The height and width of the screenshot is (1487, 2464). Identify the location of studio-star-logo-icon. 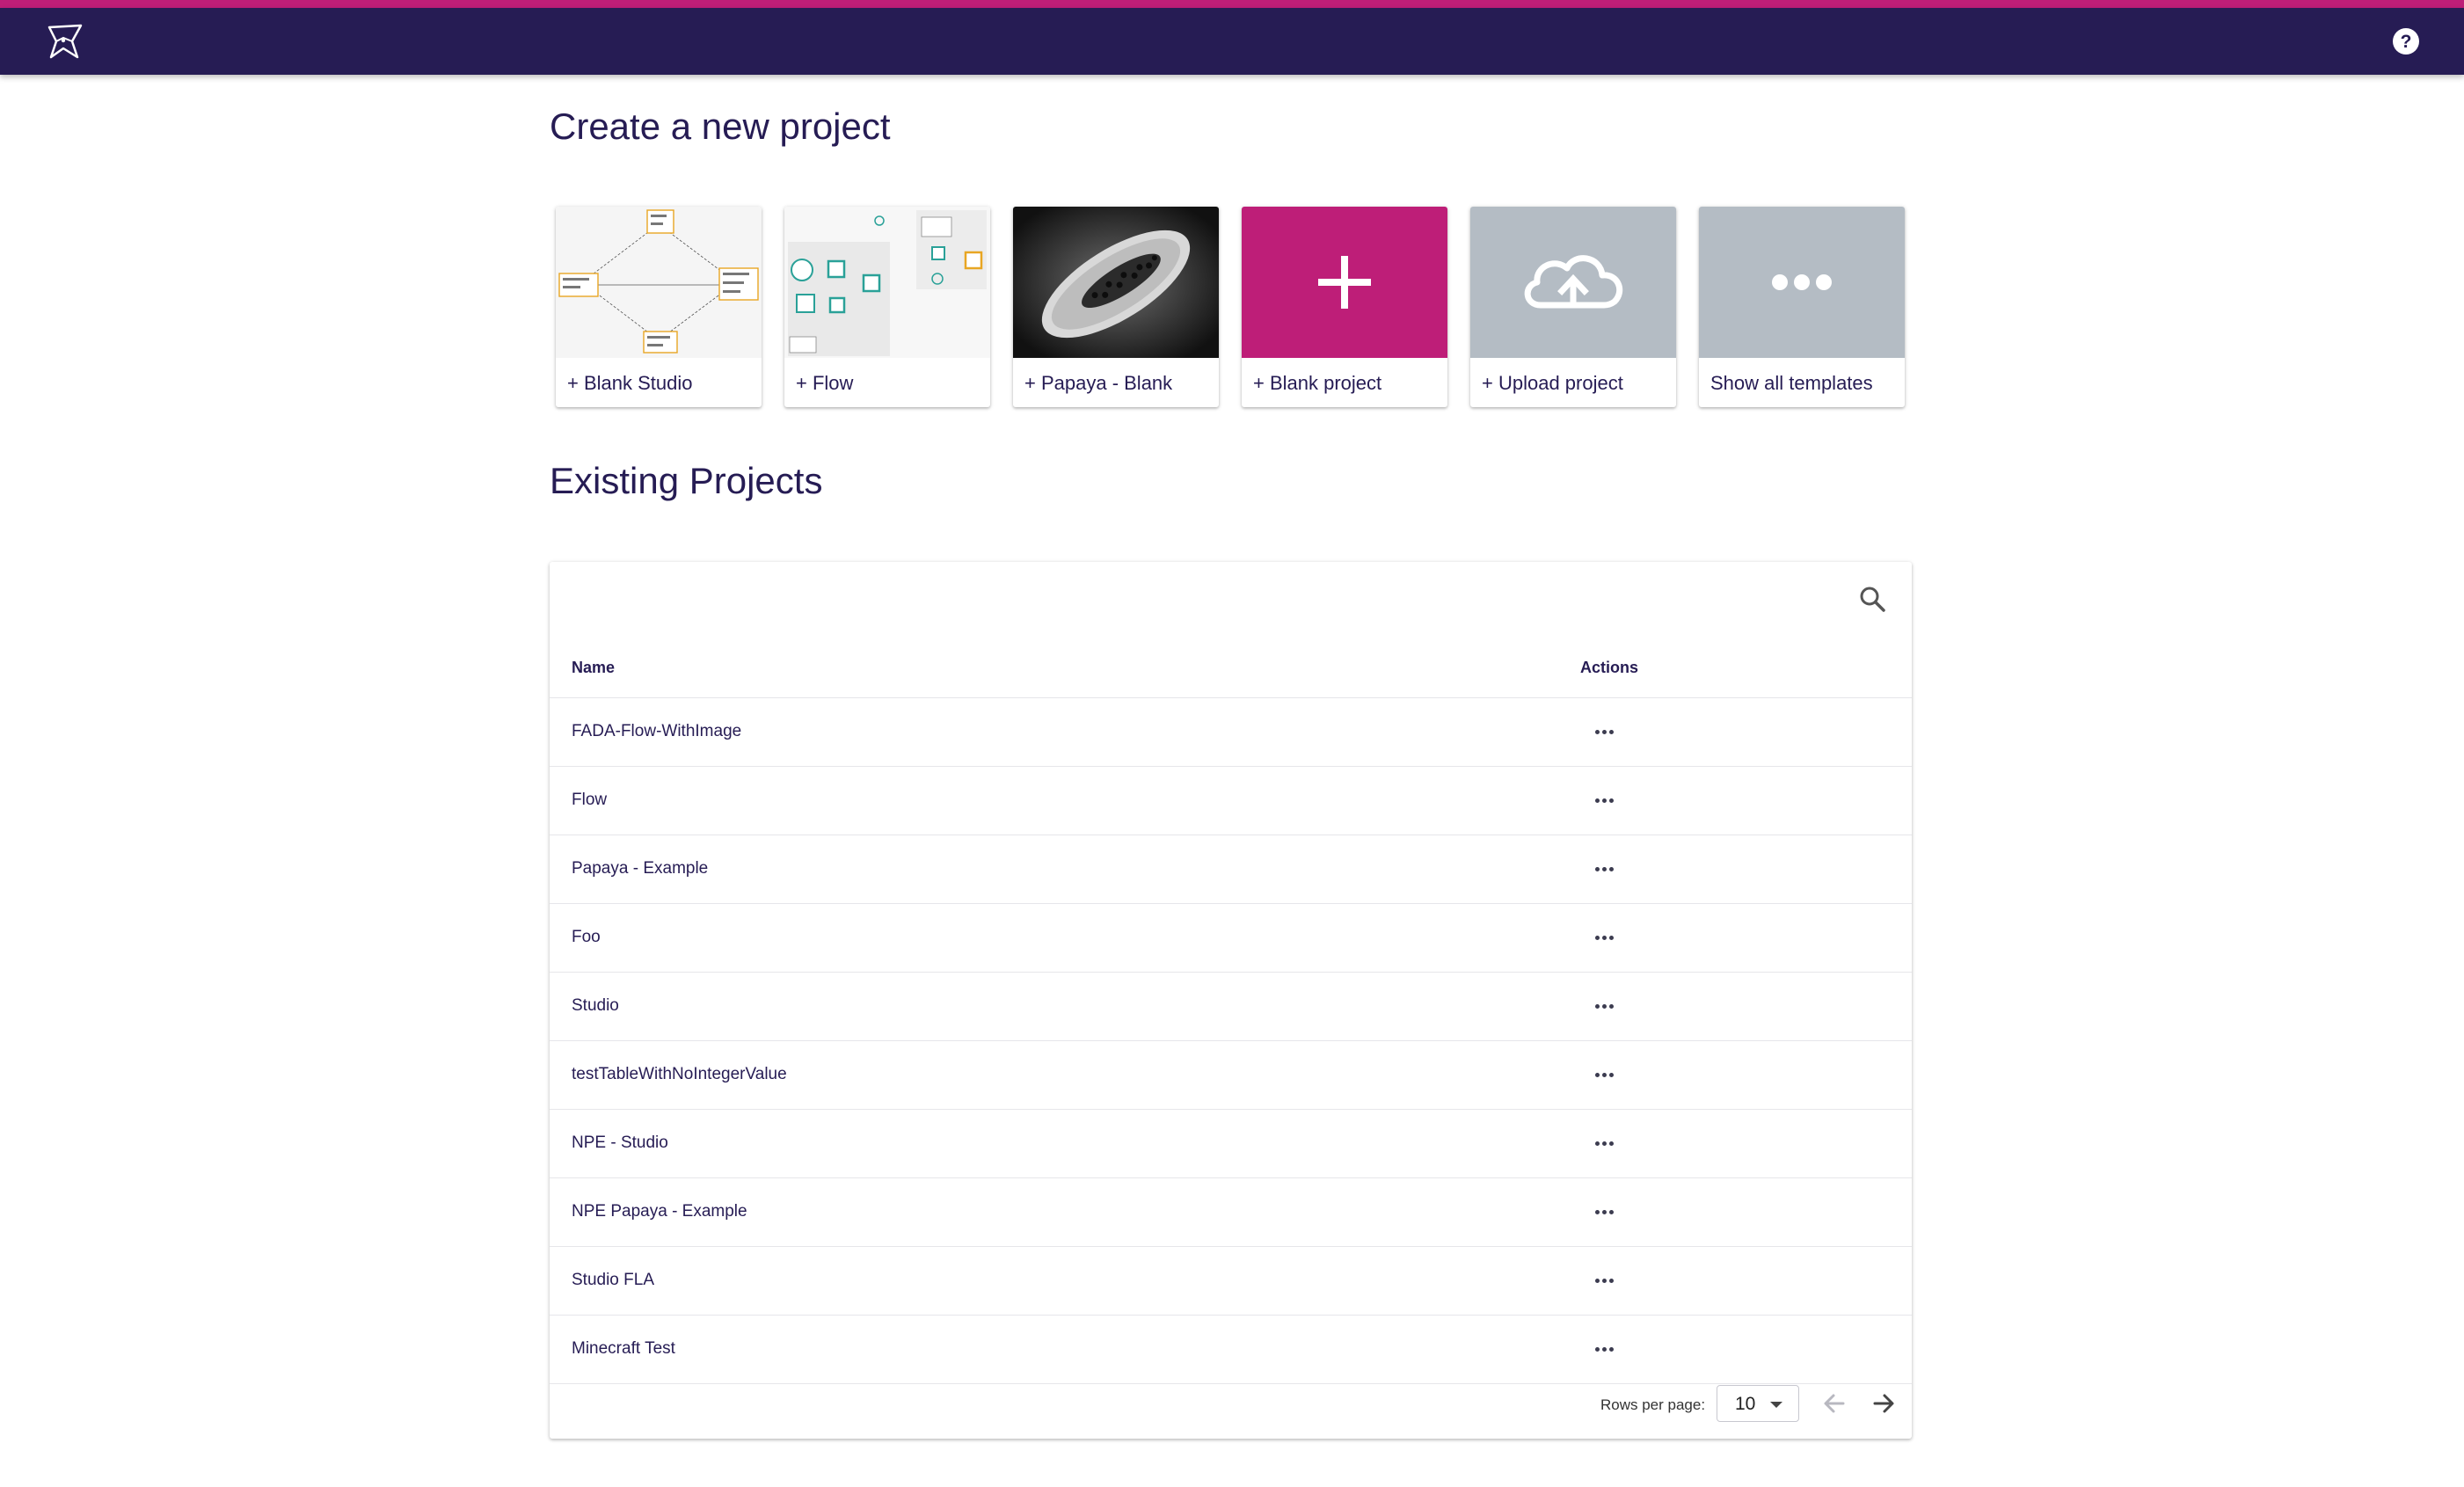
(65, 41).